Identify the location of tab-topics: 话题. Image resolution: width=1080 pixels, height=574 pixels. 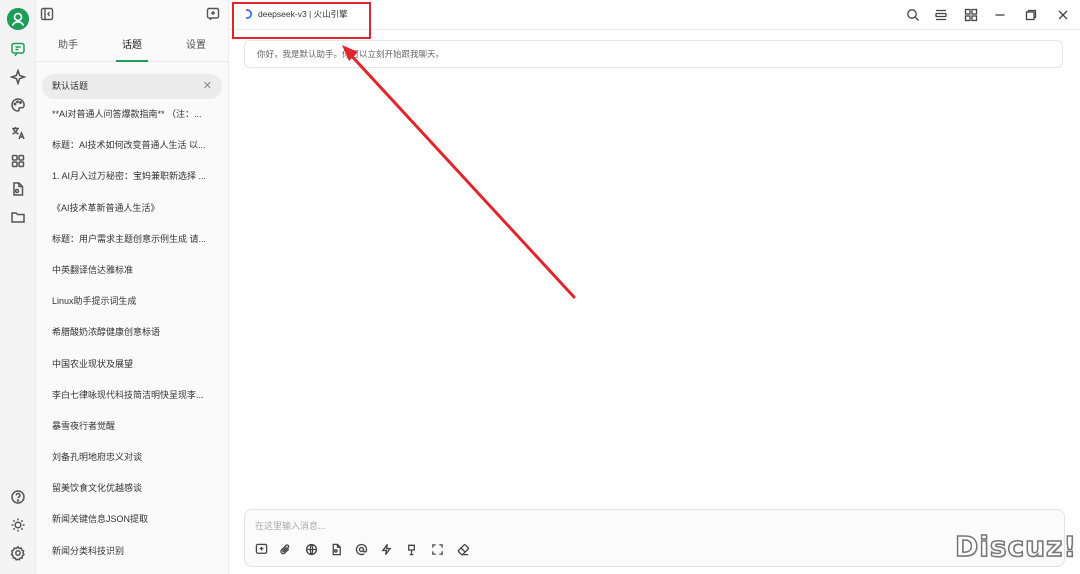
(132, 46).